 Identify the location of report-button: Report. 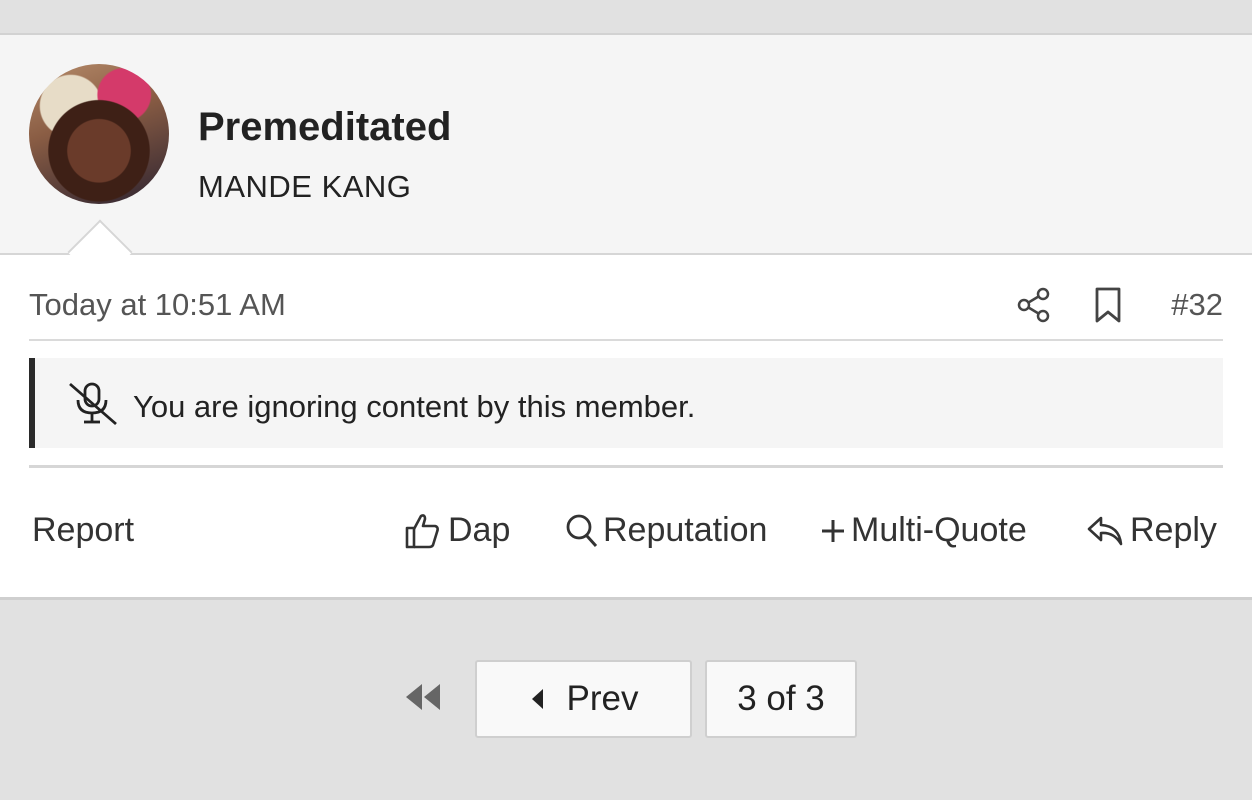
(83, 530).